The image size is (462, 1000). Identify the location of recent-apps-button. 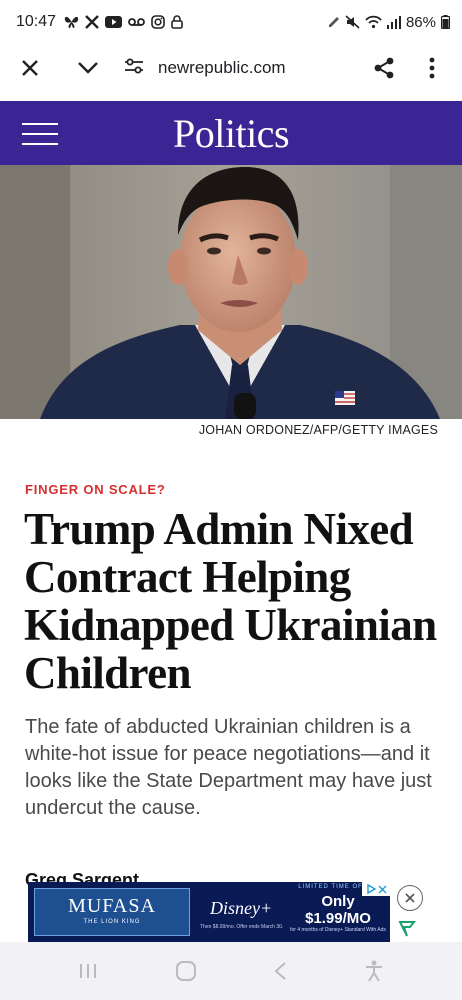
(88, 971).